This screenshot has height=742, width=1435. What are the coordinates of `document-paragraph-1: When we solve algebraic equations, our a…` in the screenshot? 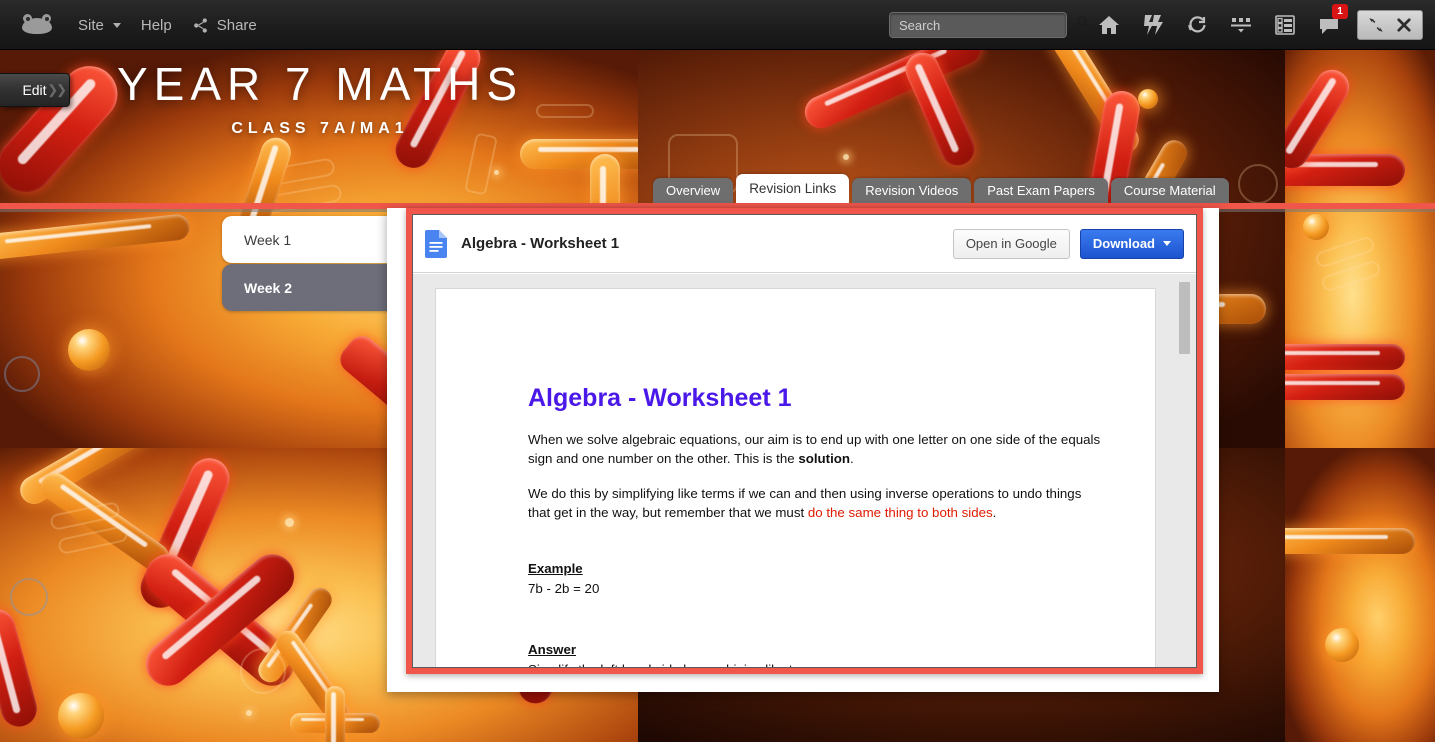 It's located at (817, 450).